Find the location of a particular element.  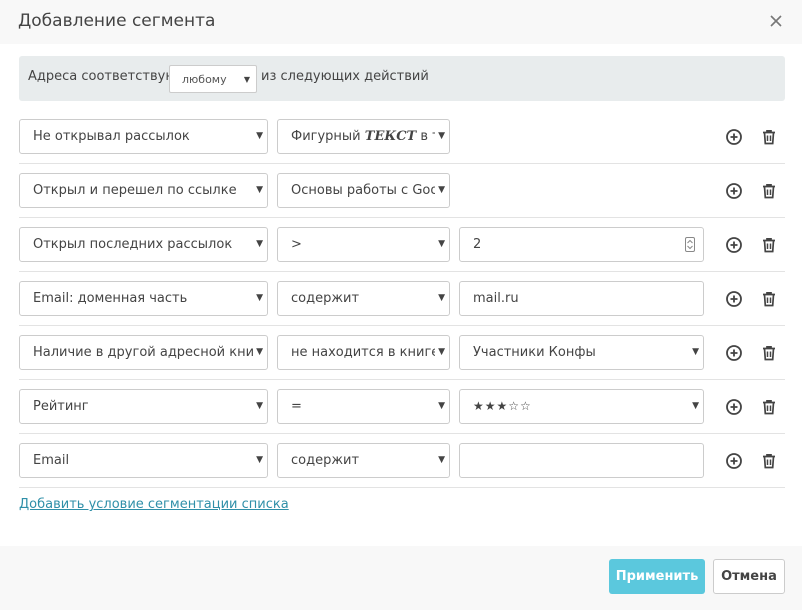

apply-button: Применить is located at coordinates (657, 576).